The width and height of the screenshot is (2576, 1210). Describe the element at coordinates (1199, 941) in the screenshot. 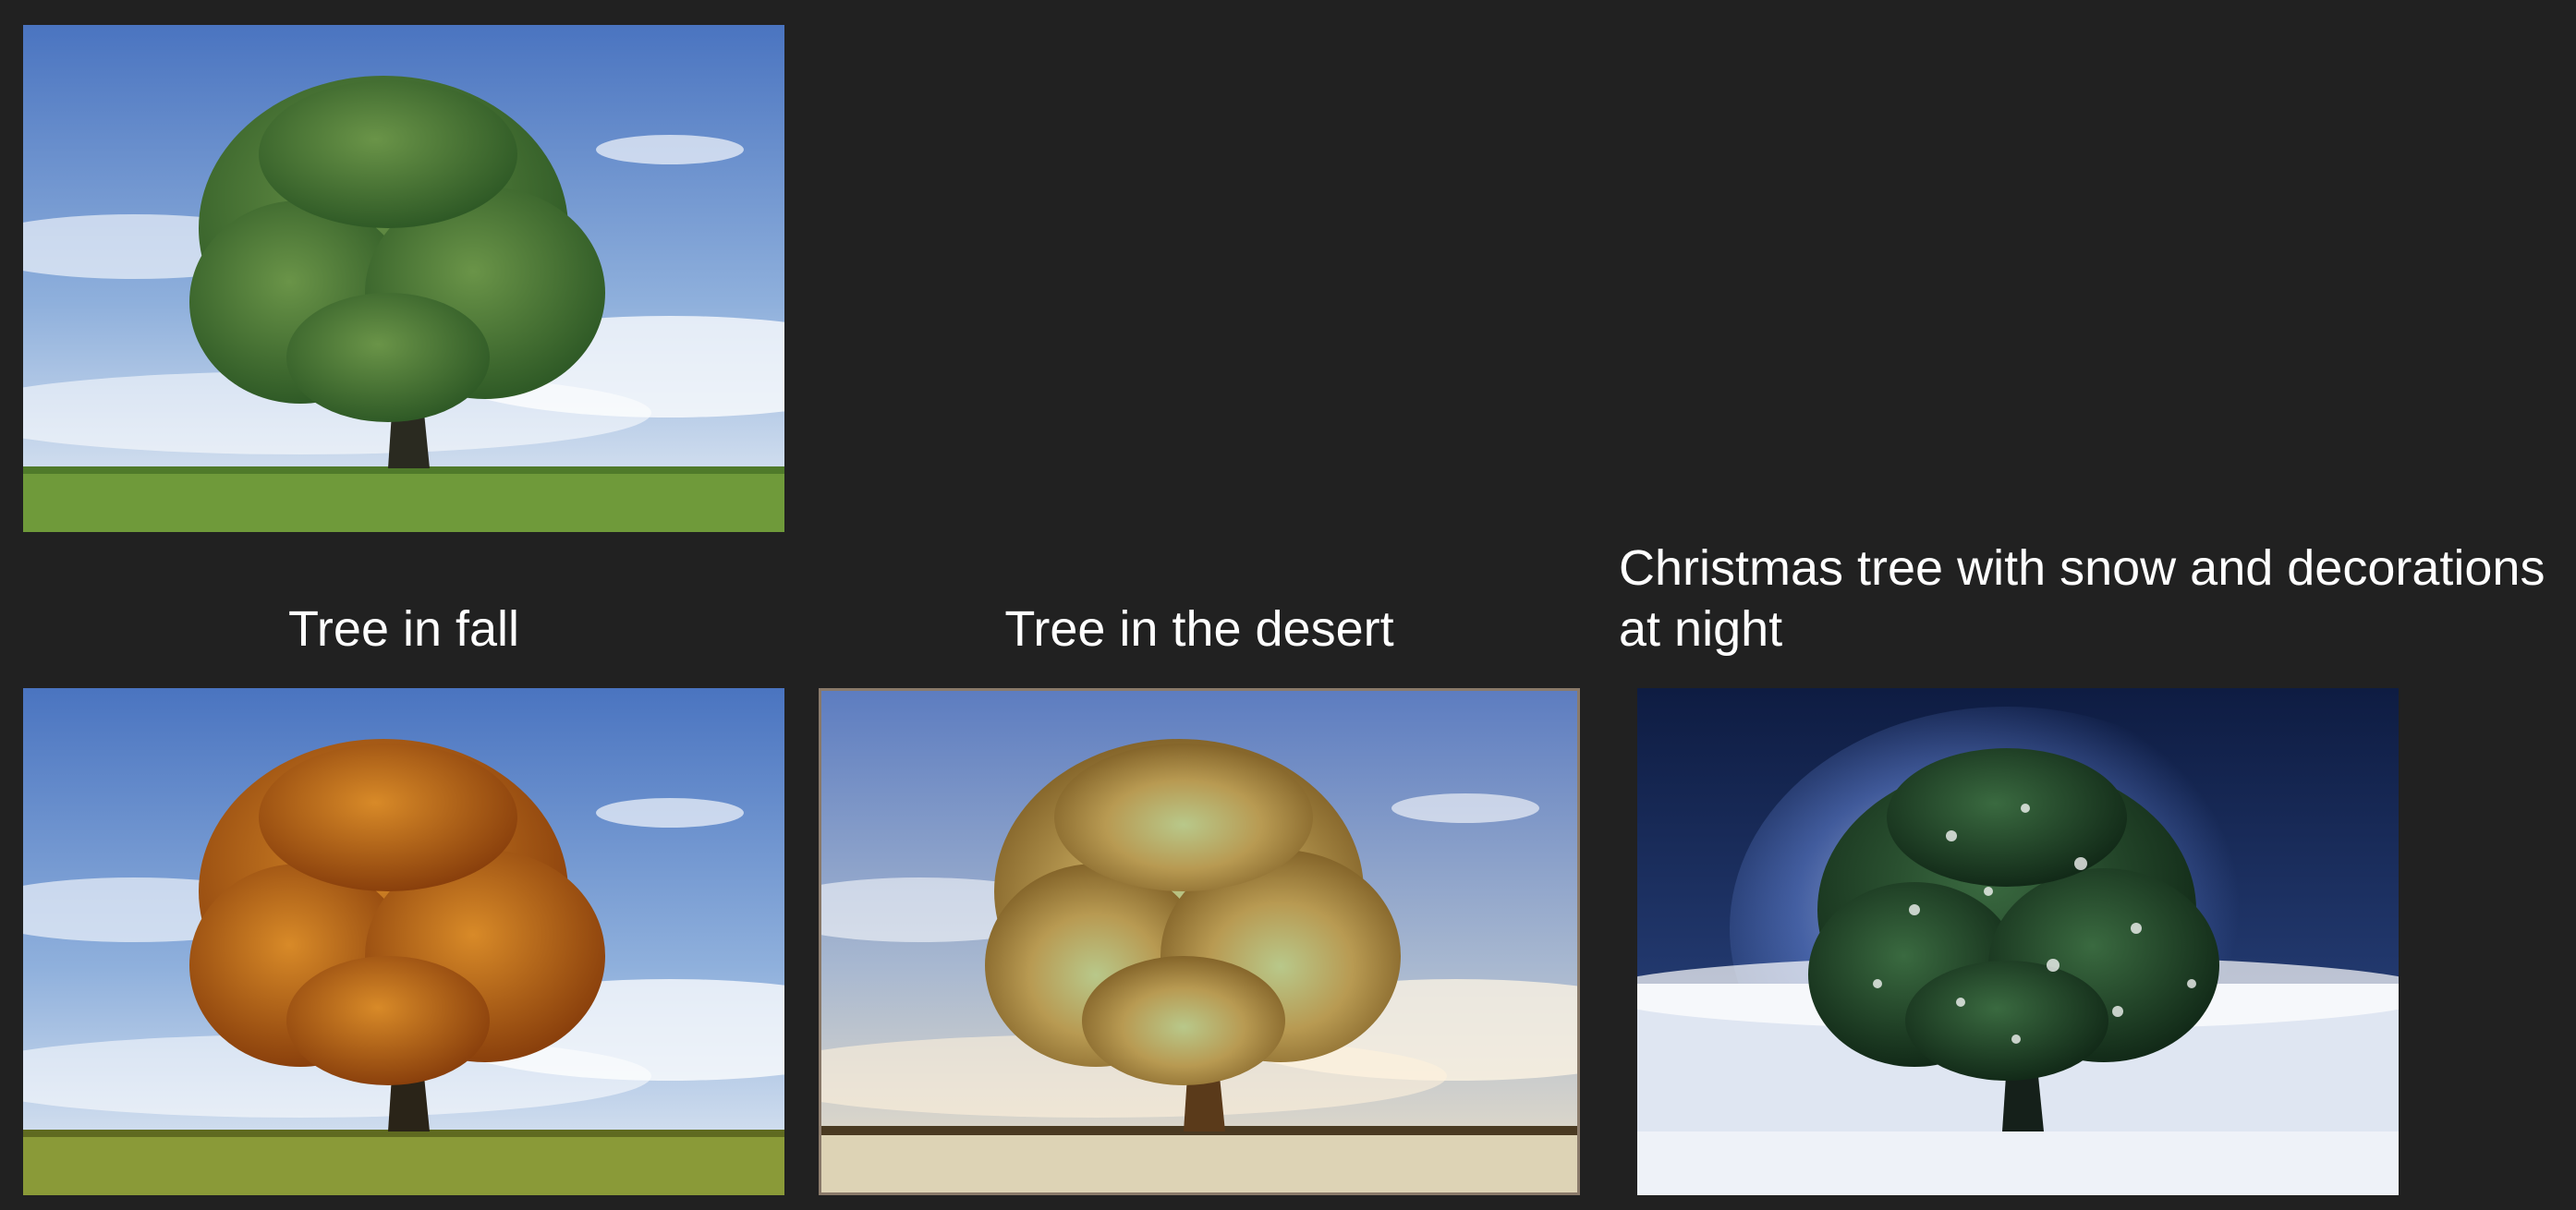

I see `tree-in-desert-image` at that location.